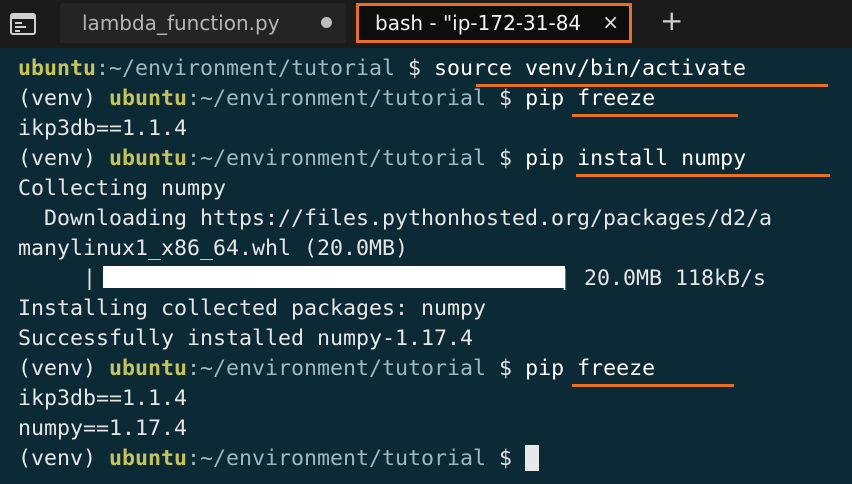  Describe the element at coordinates (671, 21) in the screenshot. I see `add-tab-icon: +` at that location.